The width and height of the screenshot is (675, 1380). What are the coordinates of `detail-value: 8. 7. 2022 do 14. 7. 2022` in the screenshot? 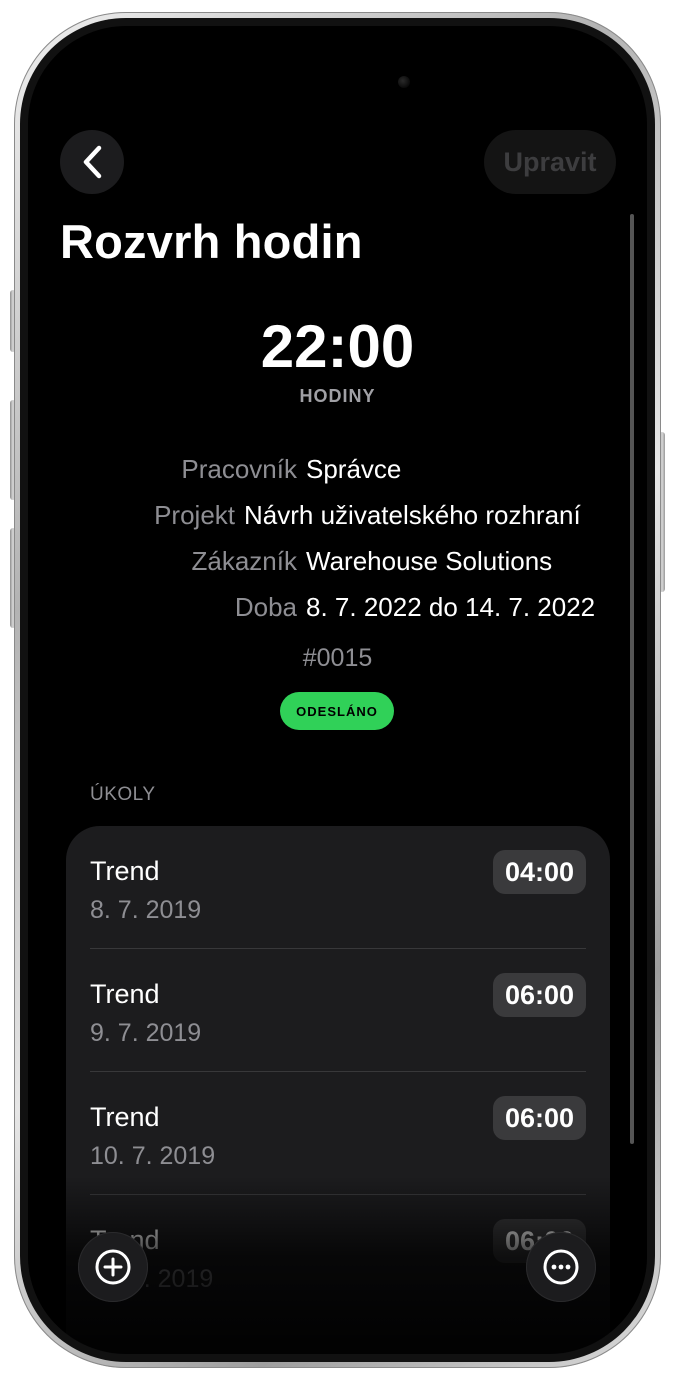 It's located at (451, 607).